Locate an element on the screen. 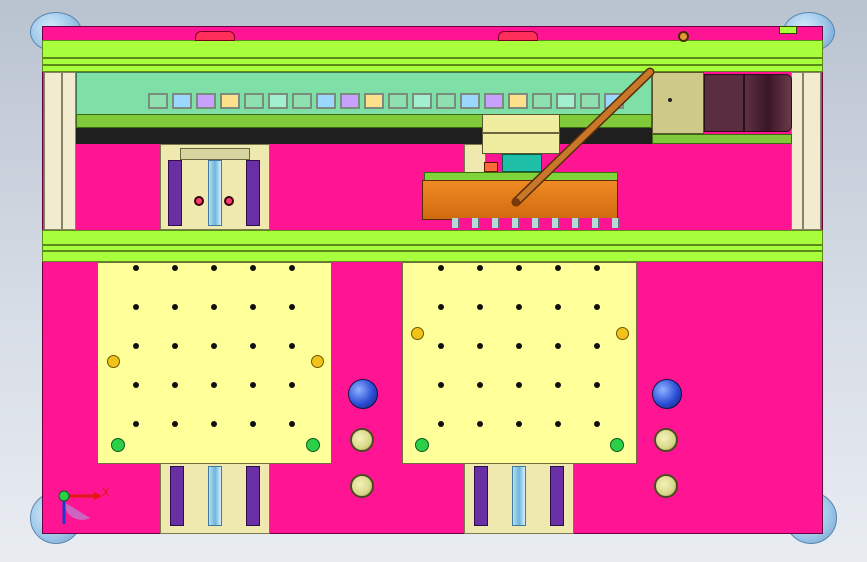  green-pin-left-a is located at coordinates (118, 445).